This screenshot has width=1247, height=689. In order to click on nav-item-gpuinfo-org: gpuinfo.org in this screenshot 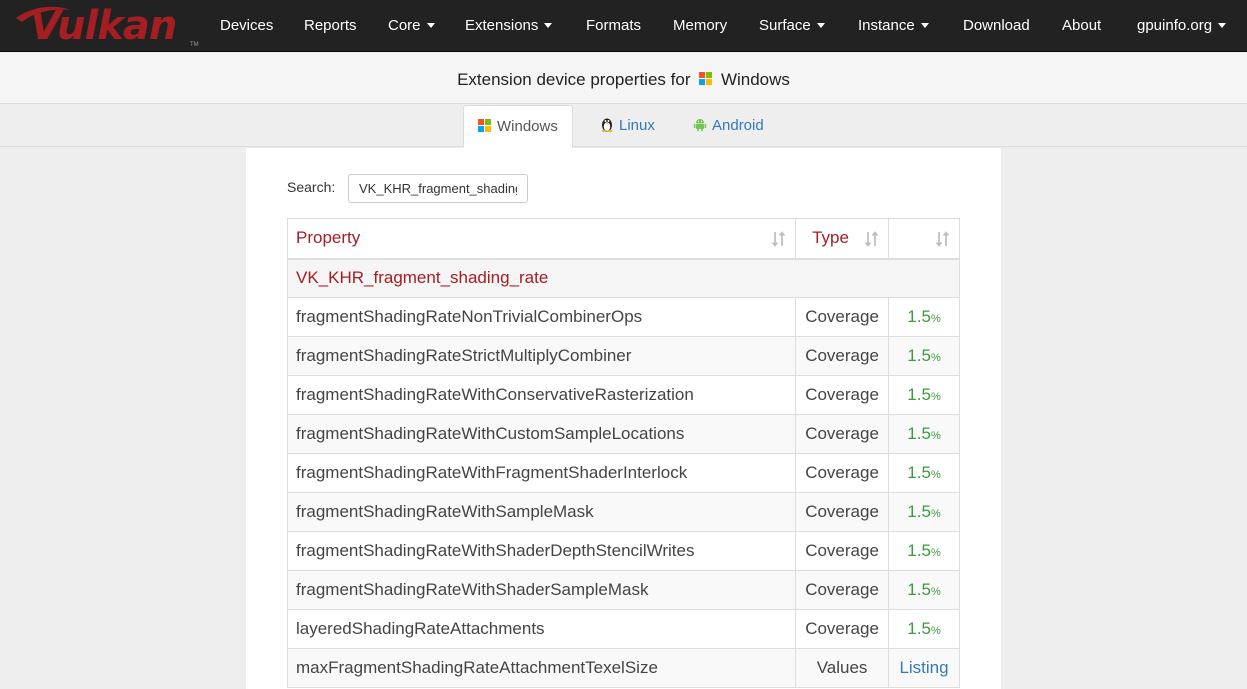, I will do `click(1182, 26)`.